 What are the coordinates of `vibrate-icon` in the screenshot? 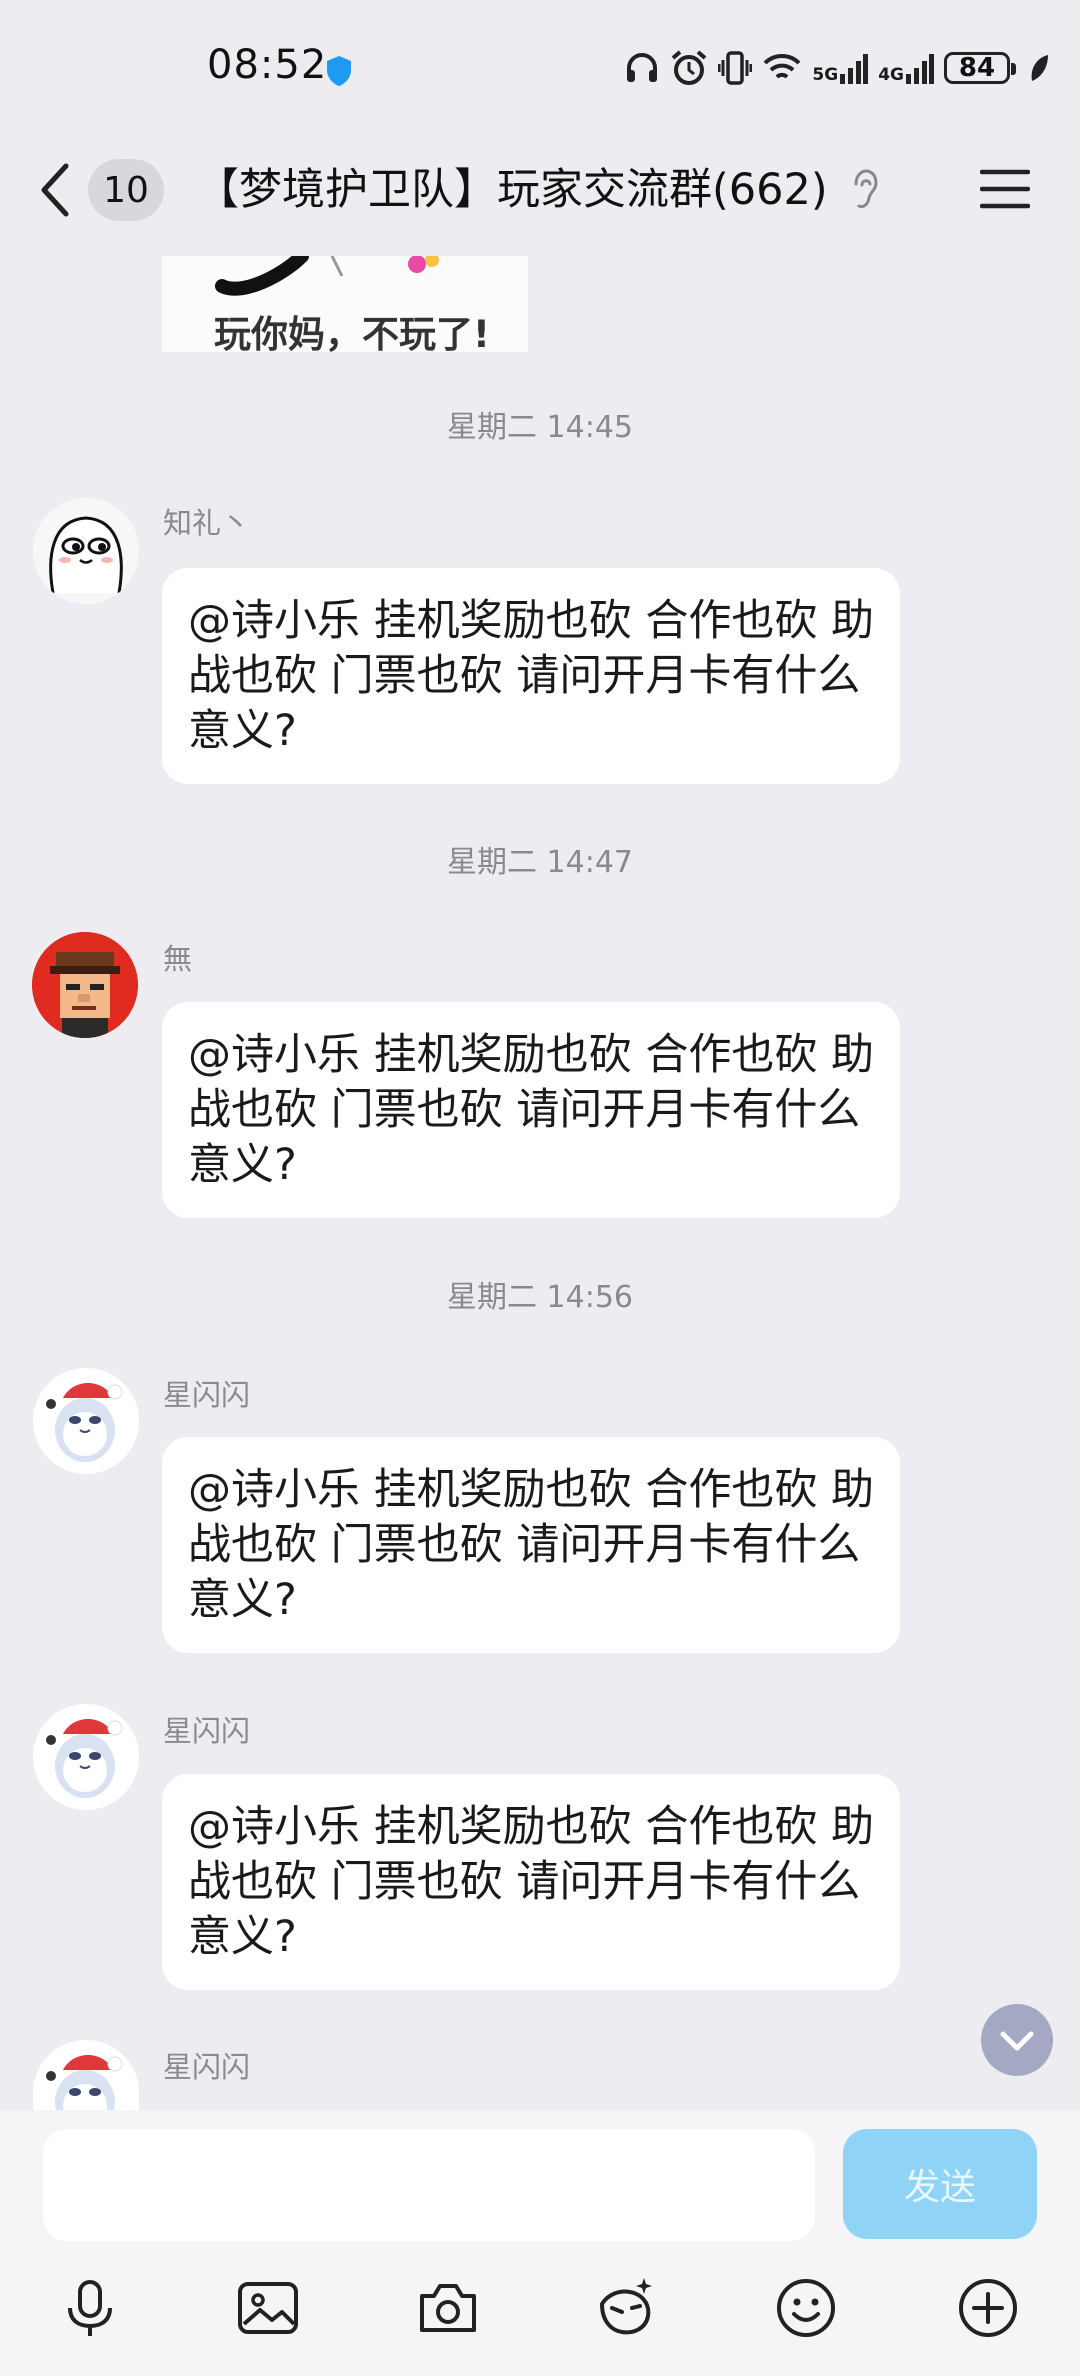 It's located at (735, 68).